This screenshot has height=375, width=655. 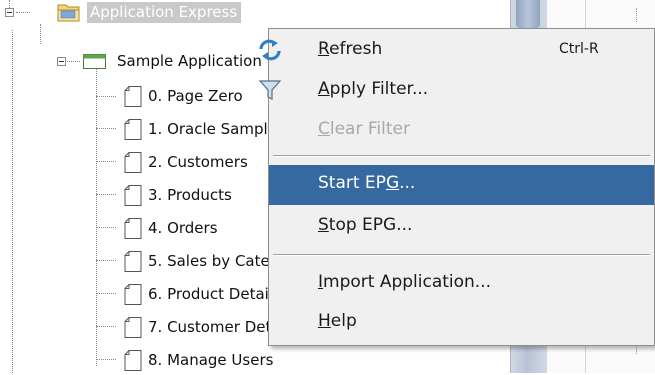 I want to click on application-icon, so click(x=95, y=64).